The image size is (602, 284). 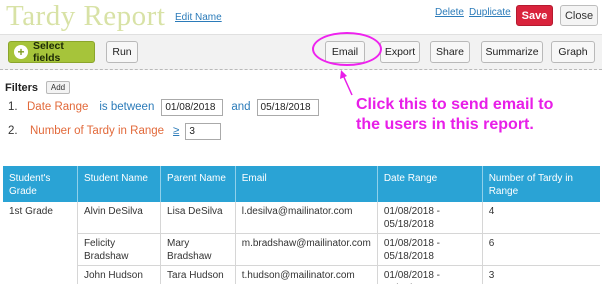 What do you see at coordinates (540, 274) in the screenshot?
I see `tardy-count-cell: 3` at bounding box center [540, 274].